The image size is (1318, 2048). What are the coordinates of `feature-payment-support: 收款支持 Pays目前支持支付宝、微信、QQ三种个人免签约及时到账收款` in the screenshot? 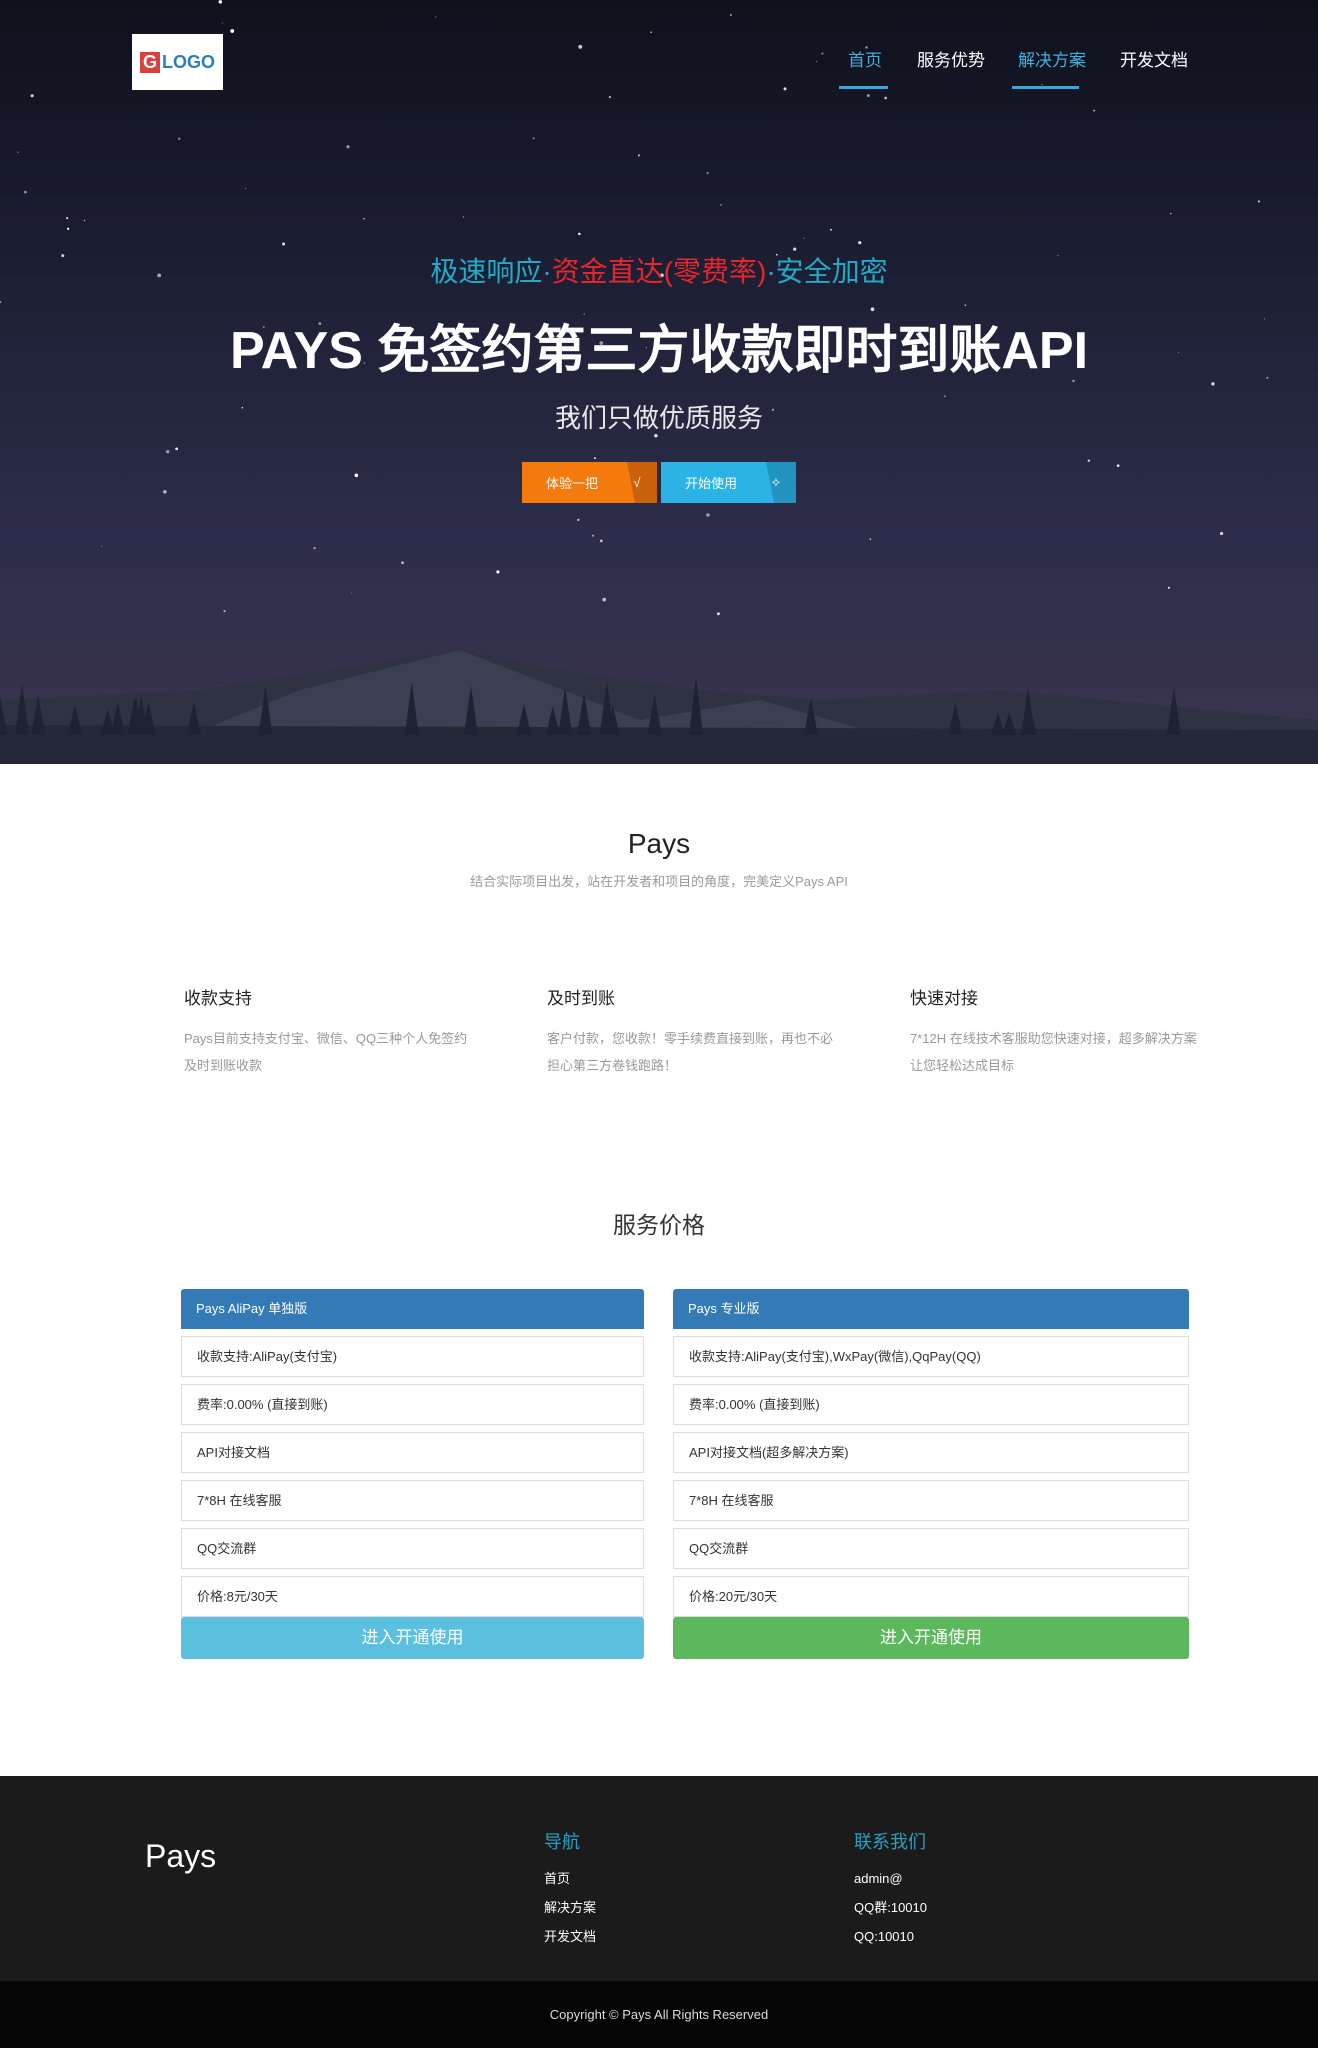 It's located at (326, 1031).